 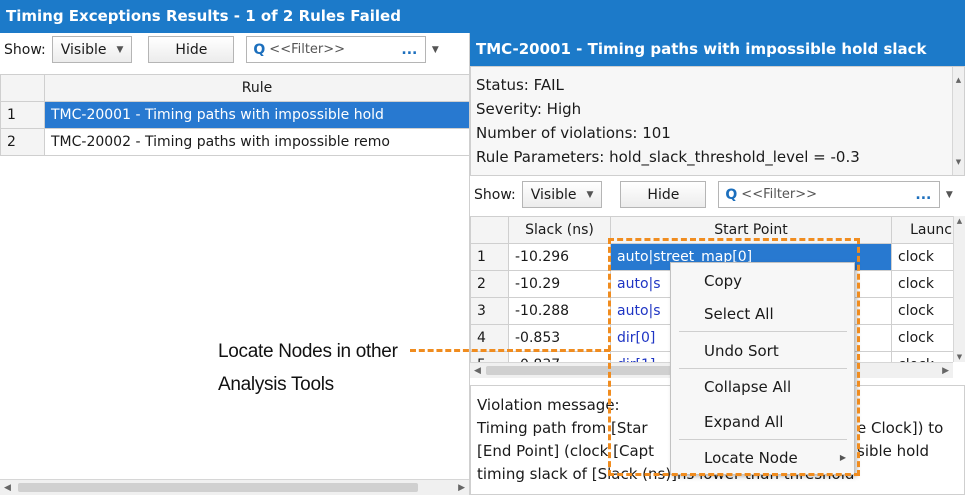 I want to click on left-toolbar: Show: Visible ▼ Hide Q <<Filter>> ... ▼, so click(x=235, y=49).